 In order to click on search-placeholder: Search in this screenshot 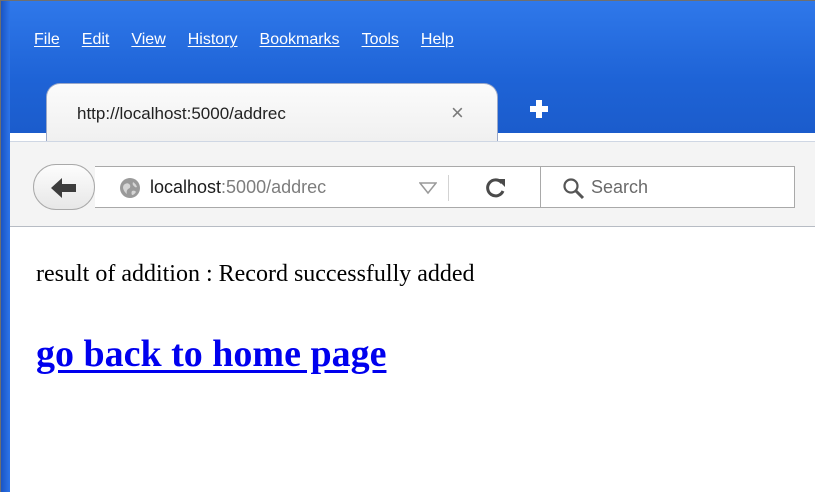, I will do `click(620, 187)`.